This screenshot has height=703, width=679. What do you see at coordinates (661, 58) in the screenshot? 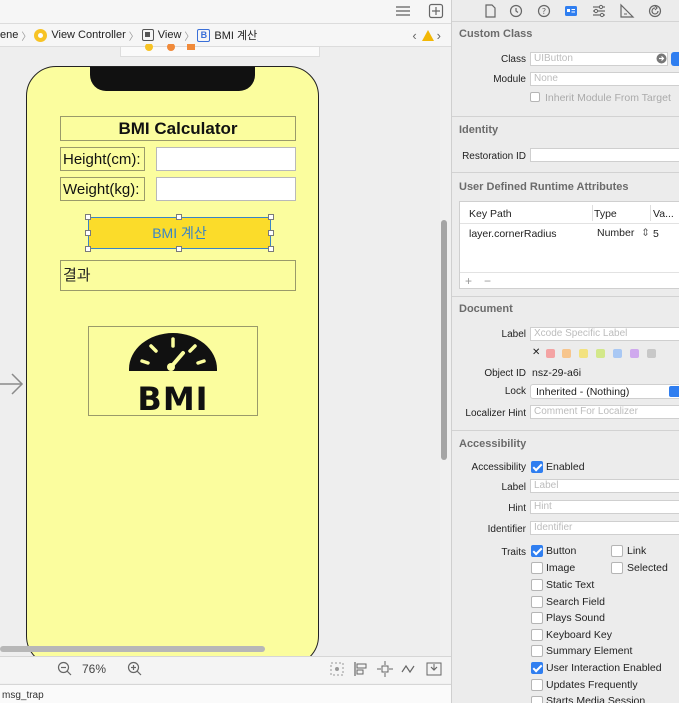
I see `class-go-arrow-icon` at bounding box center [661, 58].